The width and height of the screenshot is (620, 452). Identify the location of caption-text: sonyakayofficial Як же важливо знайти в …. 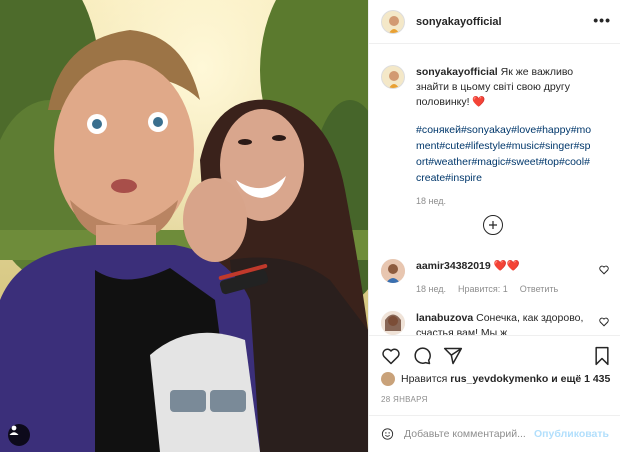
(511, 87).